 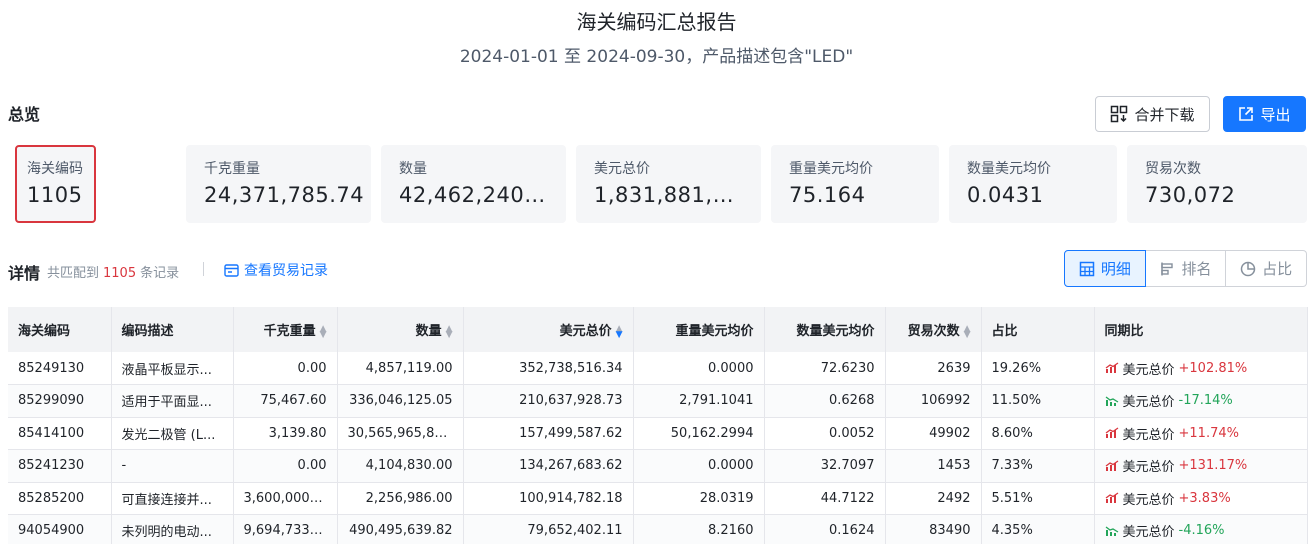 I want to click on cell-weight-usd-avg: 2,791.1041, so click(x=699, y=401).